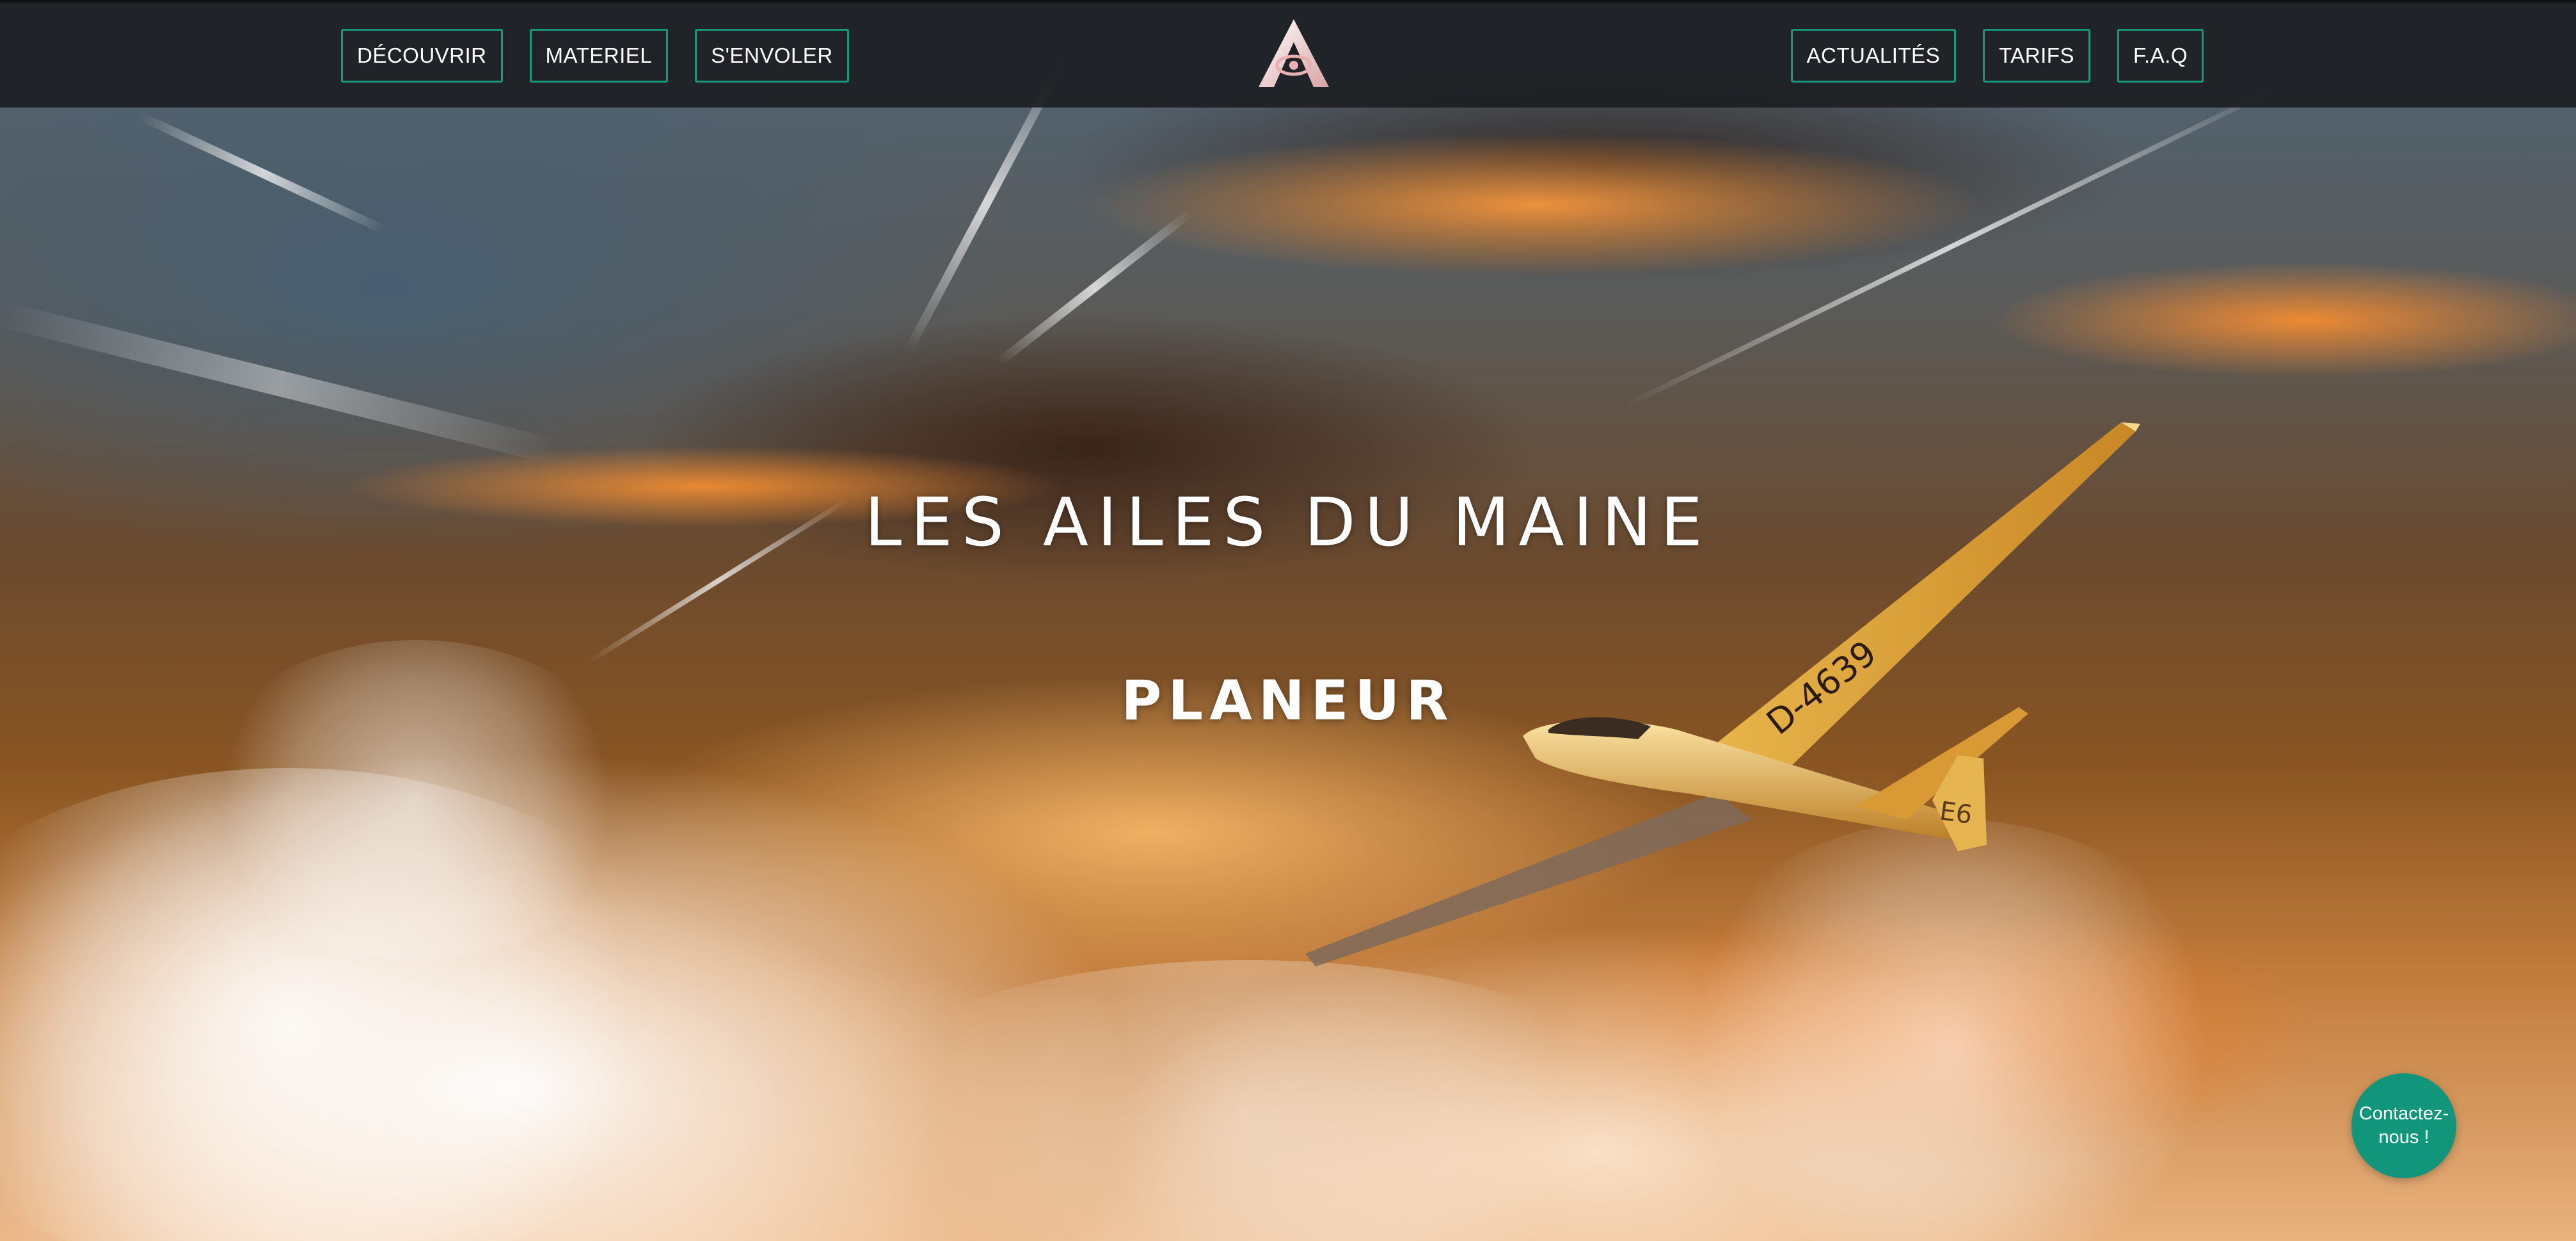  What do you see at coordinates (1957, 813) in the screenshot?
I see `svg-text: E6` at bounding box center [1957, 813].